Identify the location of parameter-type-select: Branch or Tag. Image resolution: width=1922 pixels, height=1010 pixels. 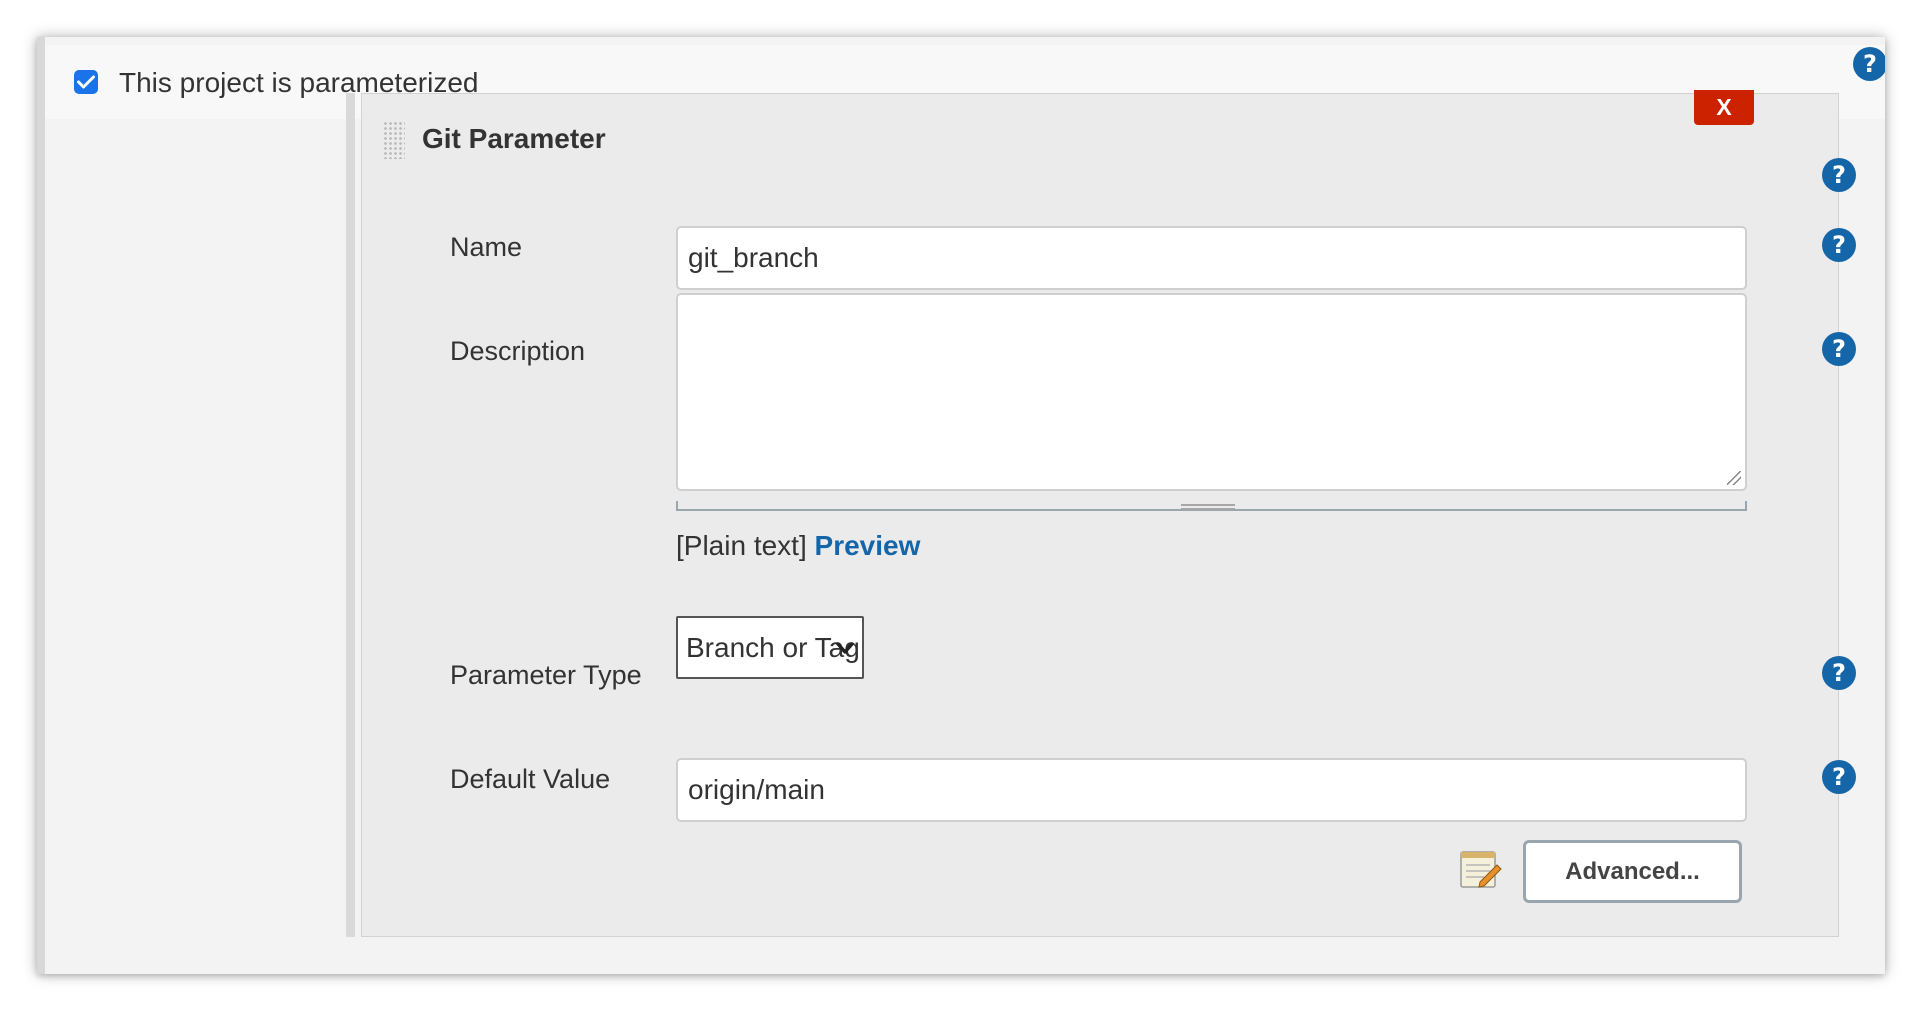
(770, 647).